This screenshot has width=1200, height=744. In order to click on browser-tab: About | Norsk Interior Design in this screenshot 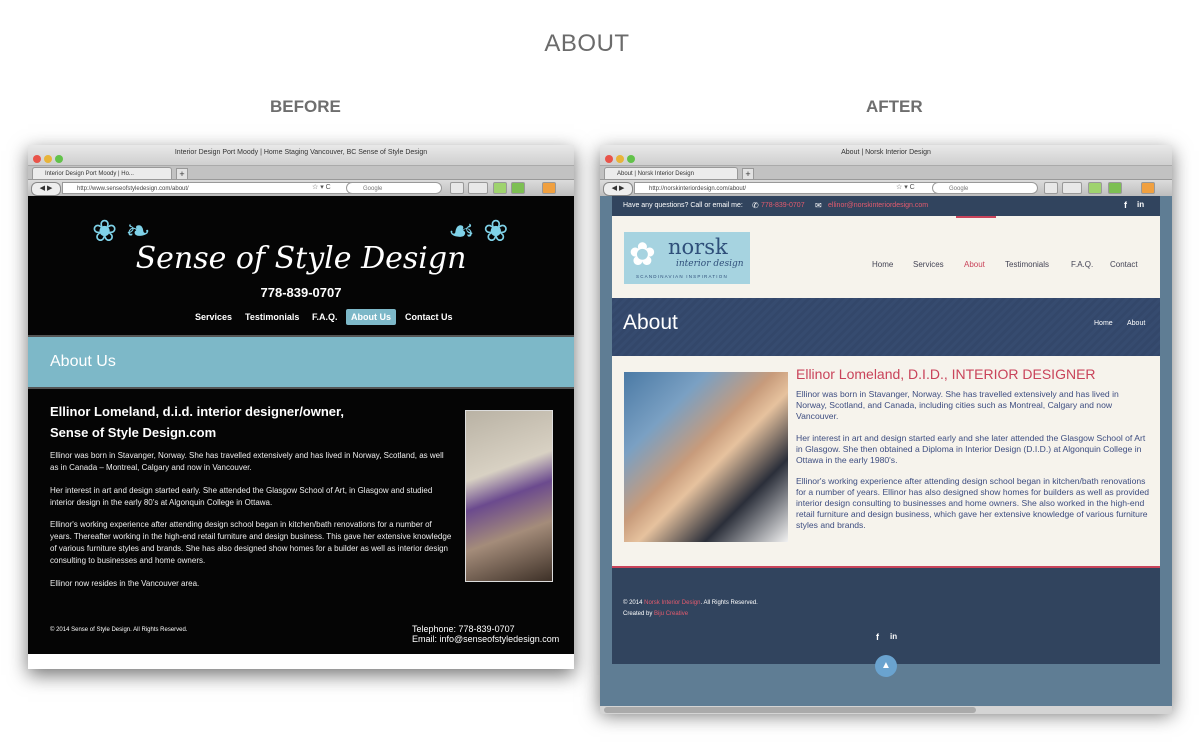, I will do `click(671, 173)`.